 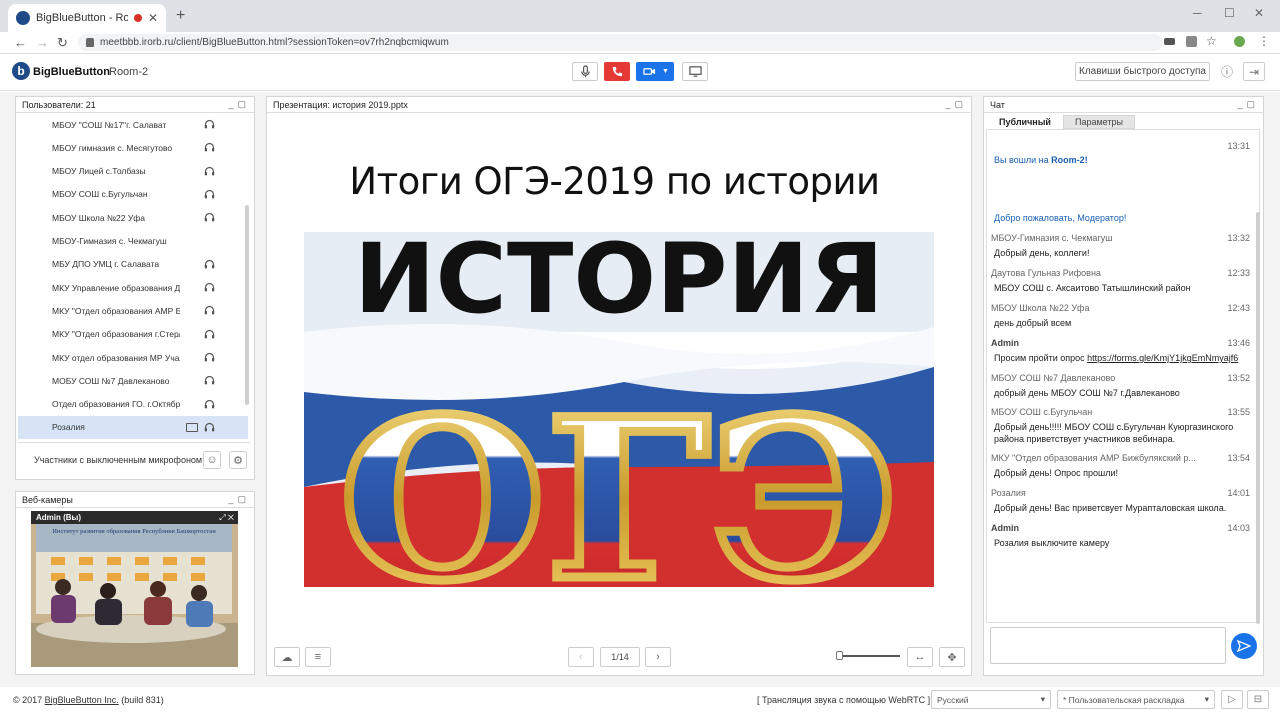 What do you see at coordinates (247, 305) in the screenshot?
I see `users-scrollbar` at bounding box center [247, 305].